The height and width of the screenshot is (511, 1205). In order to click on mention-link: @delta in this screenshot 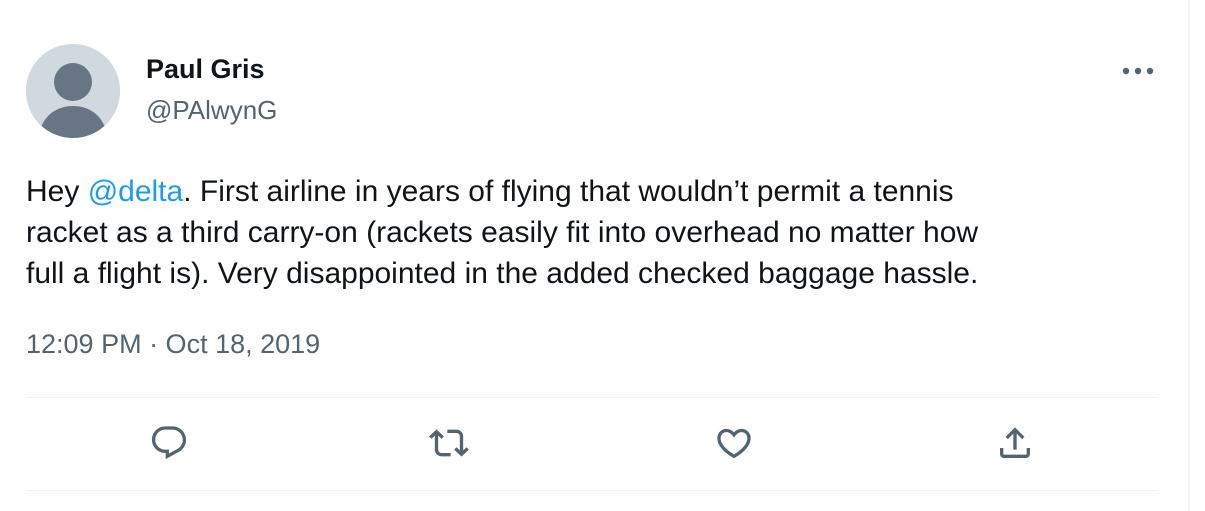, I will do `click(136, 191)`.